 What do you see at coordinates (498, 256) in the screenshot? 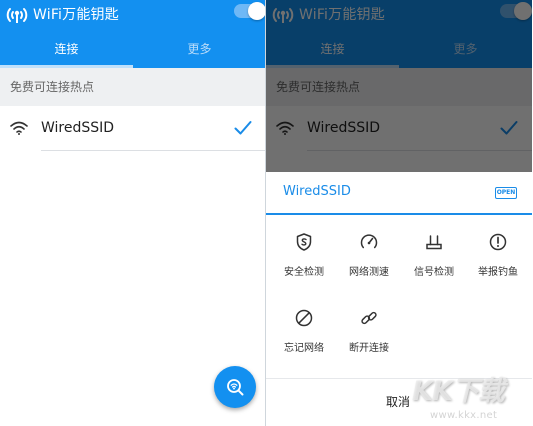
I see `report-phishing-button: 举报钓鱼` at bounding box center [498, 256].